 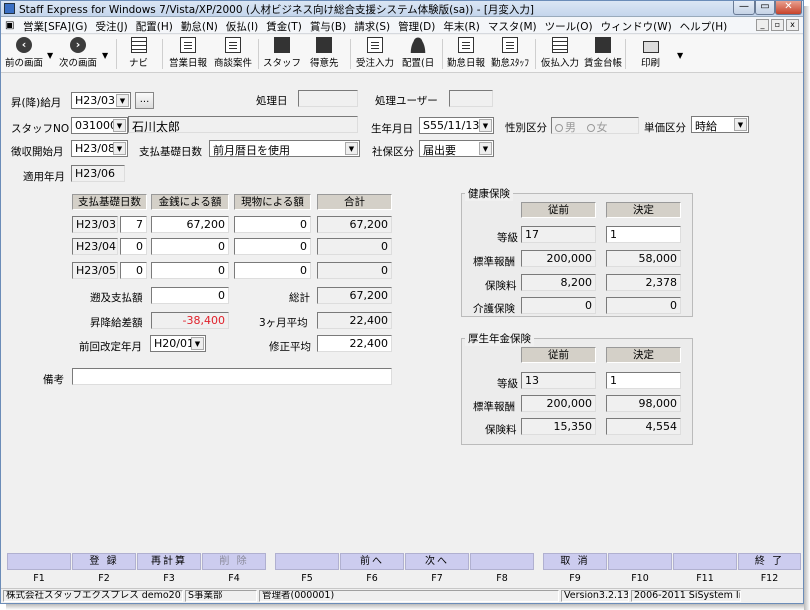 What do you see at coordinates (418, 53) in the screenshot?
I see `assignment-button: 配置(日` at bounding box center [418, 53].